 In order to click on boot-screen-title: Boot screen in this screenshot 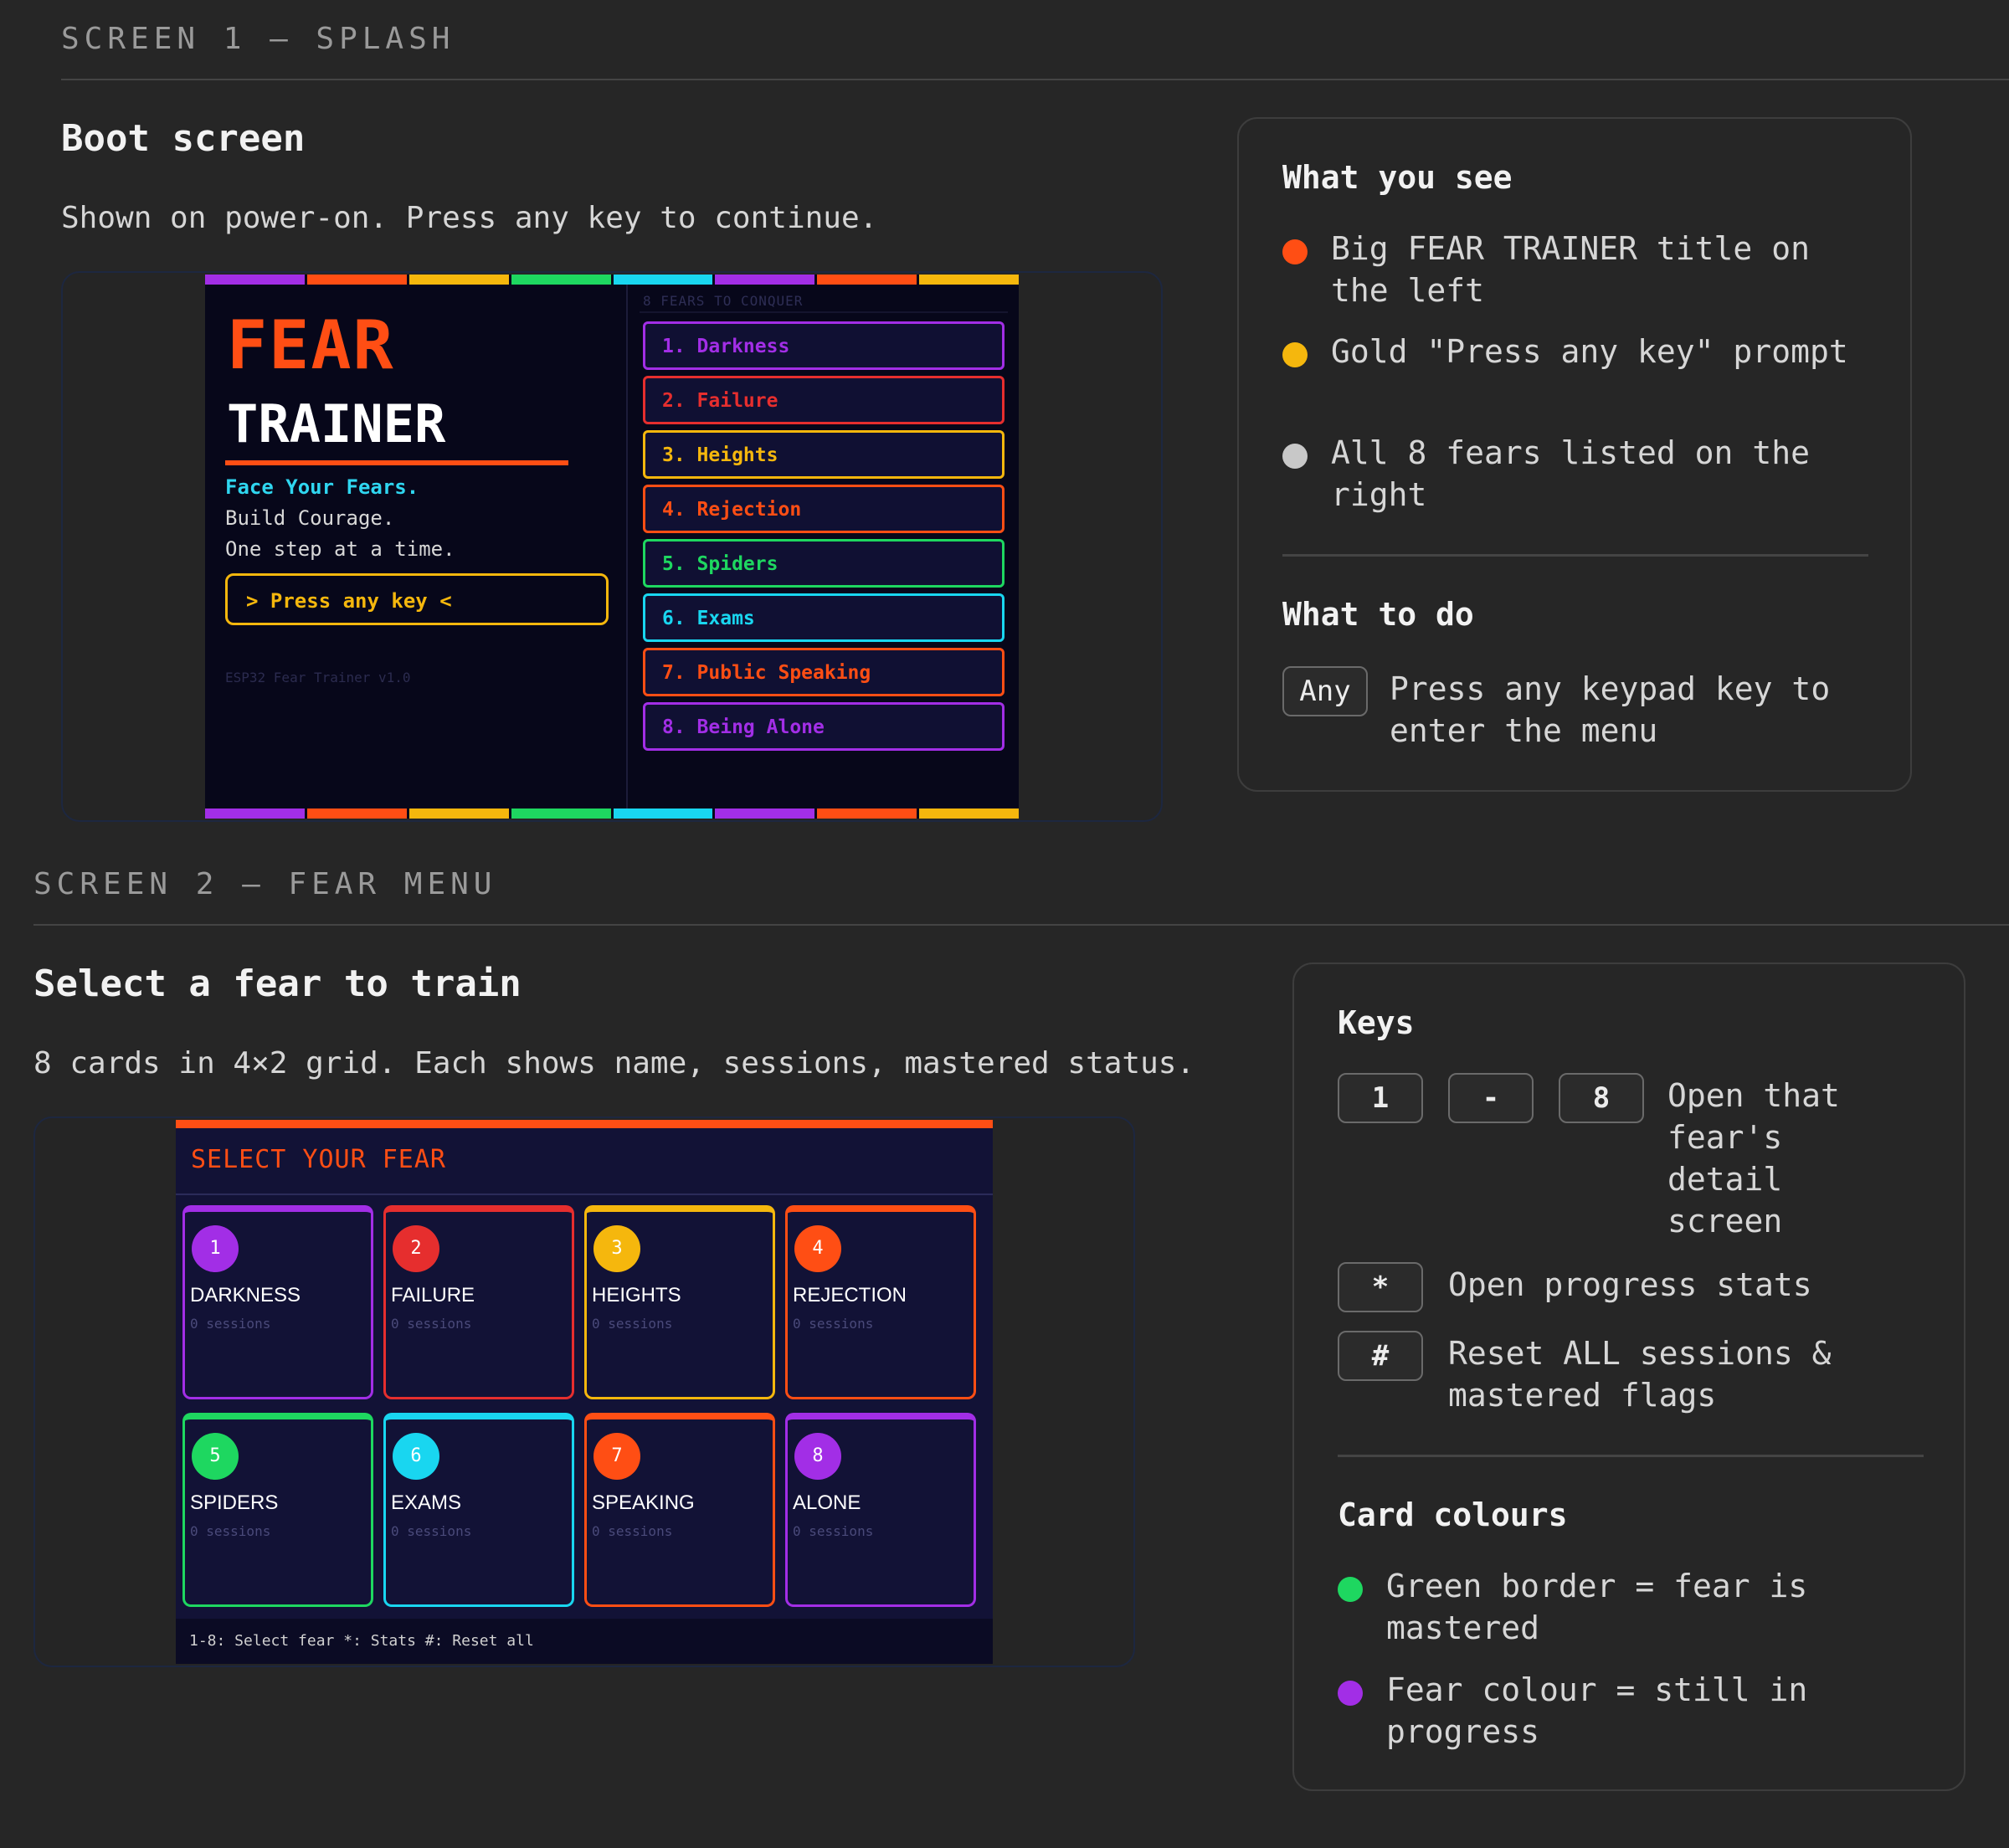, I will do `click(183, 138)`.